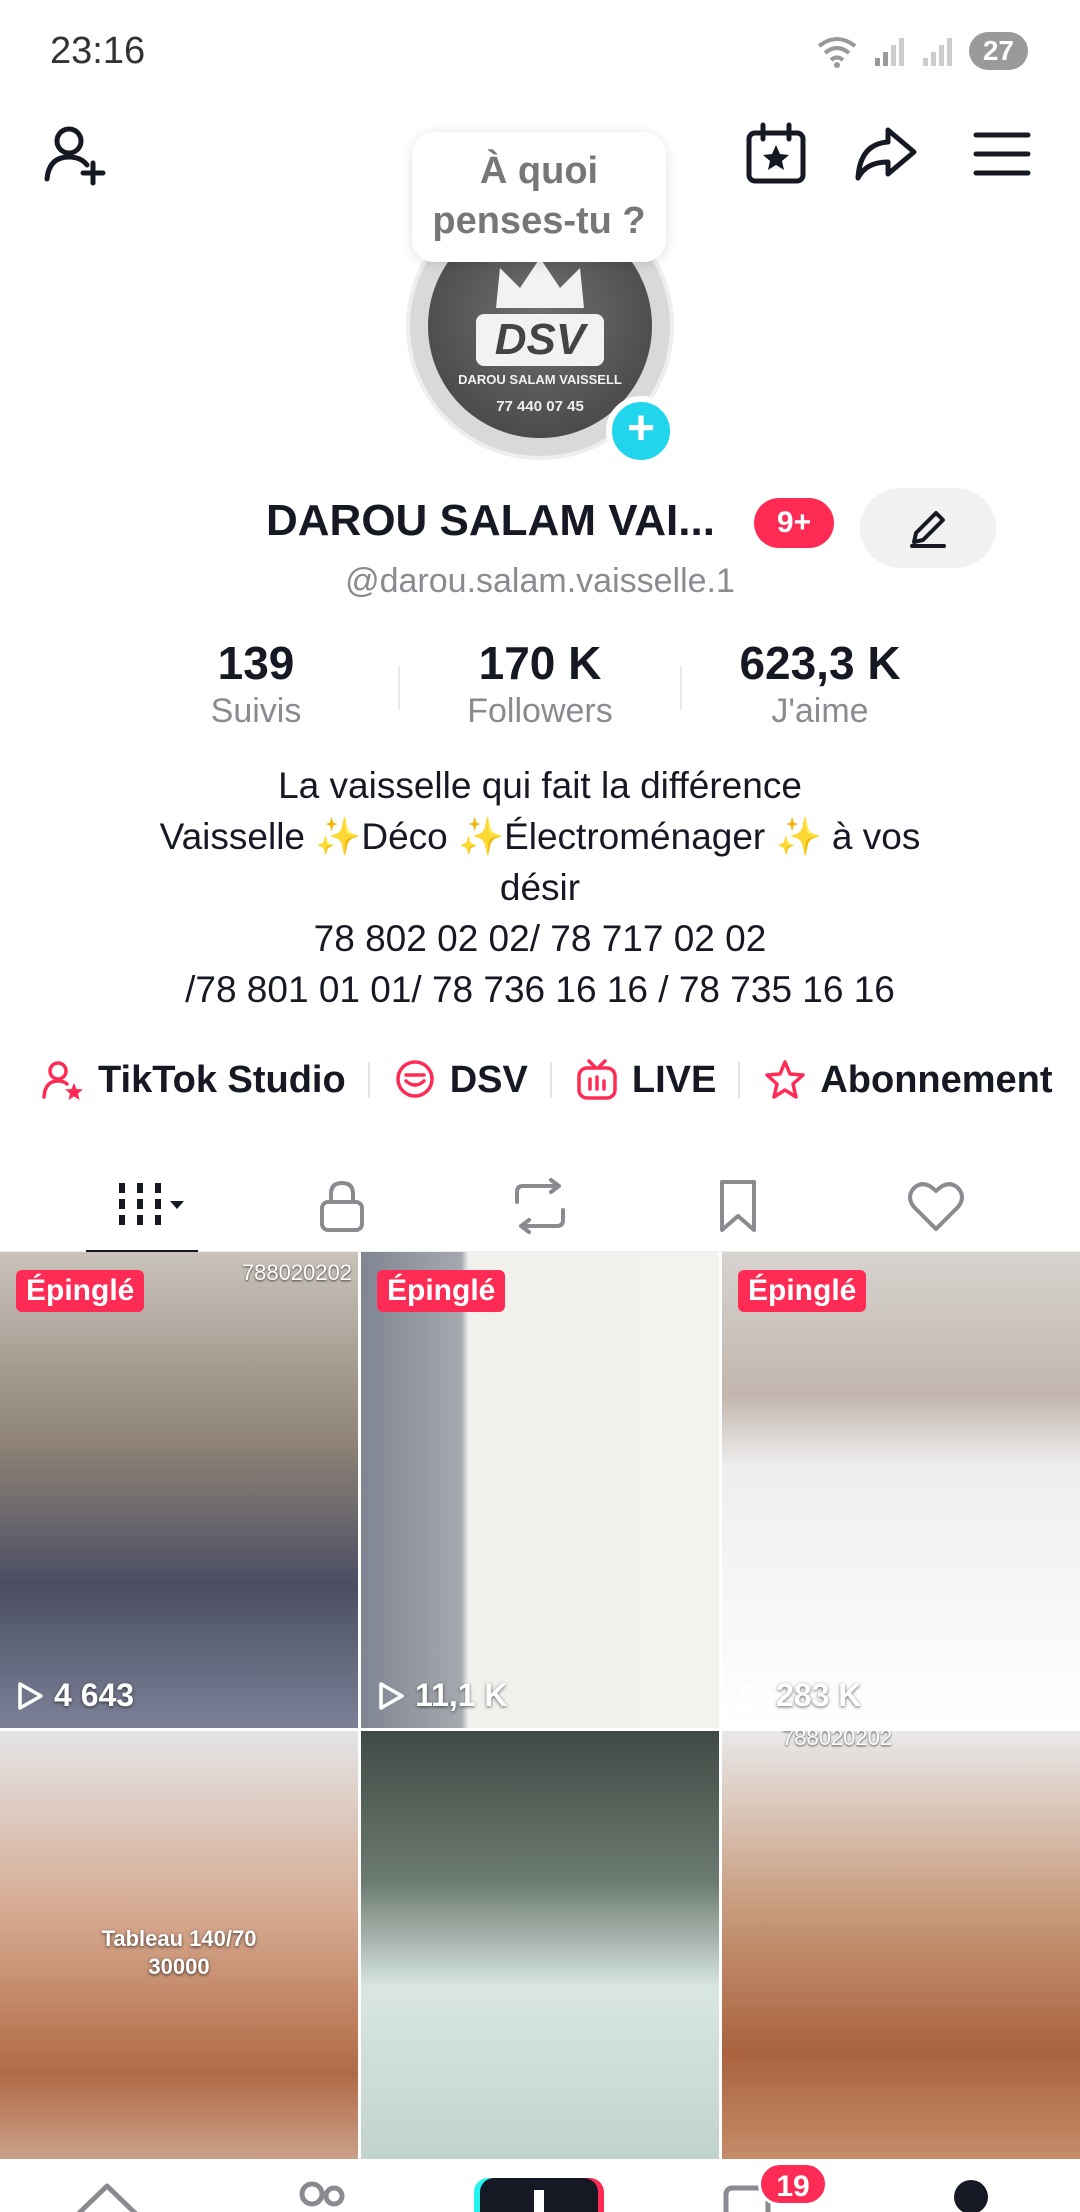 Image resolution: width=1080 pixels, height=2212 pixels. What do you see at coordinates (107, 2196) in the screenshot?
I see `home-icon` at bounding box center [107, 2196].